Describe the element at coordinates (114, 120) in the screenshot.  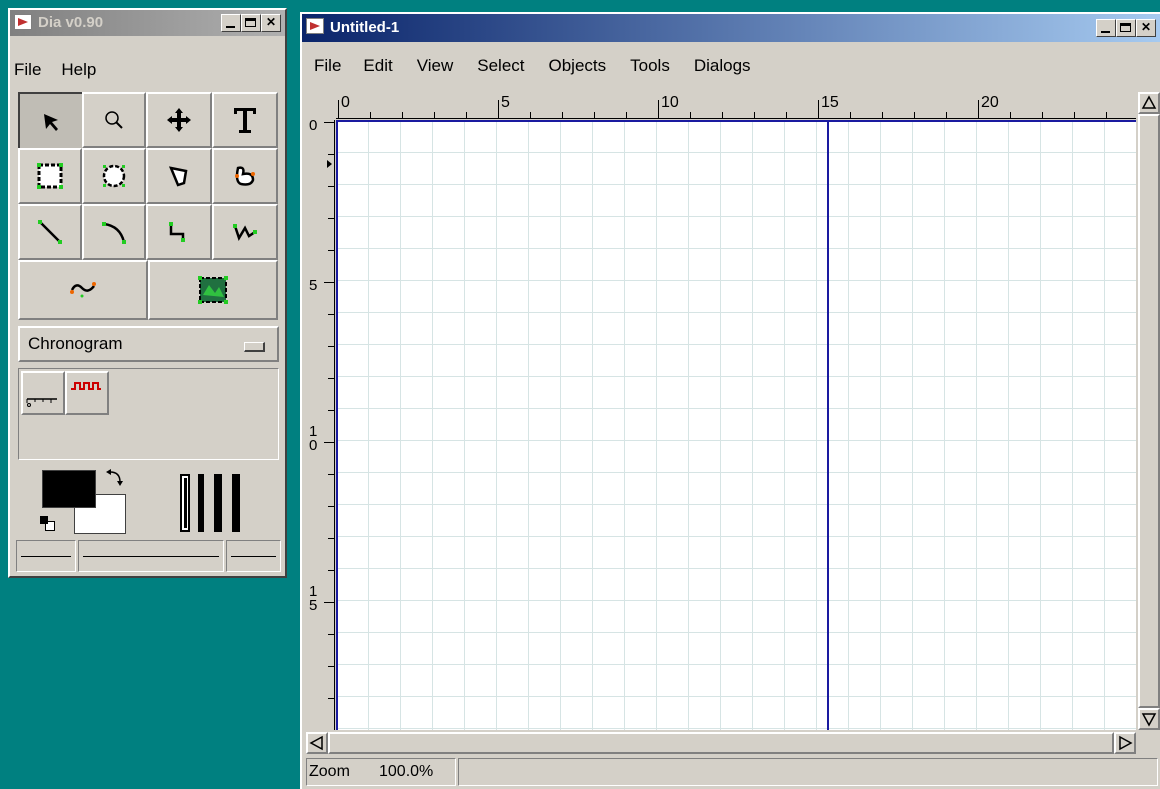
I see `tool-magnify` at that location.